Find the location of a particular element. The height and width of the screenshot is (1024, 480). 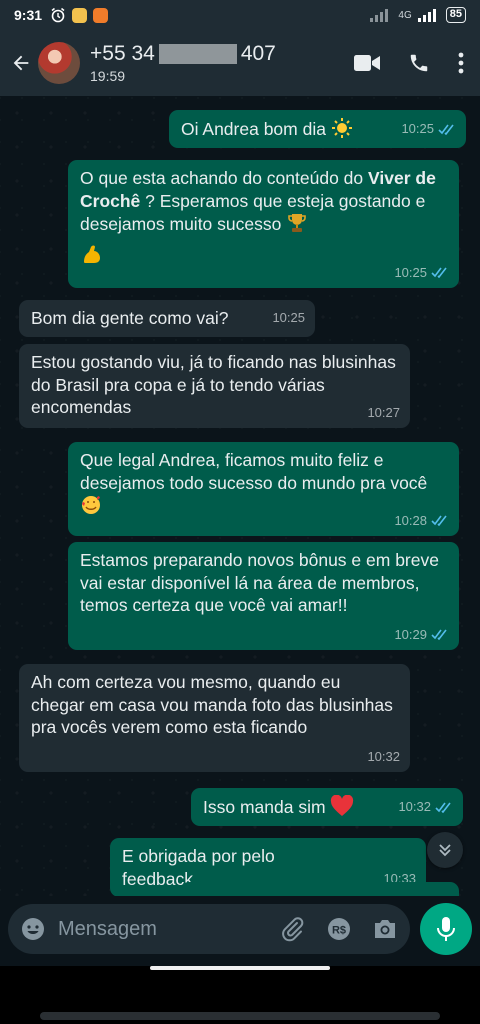

contact-info: +55 34 407 19:59 is located at coordinates (183, 63).